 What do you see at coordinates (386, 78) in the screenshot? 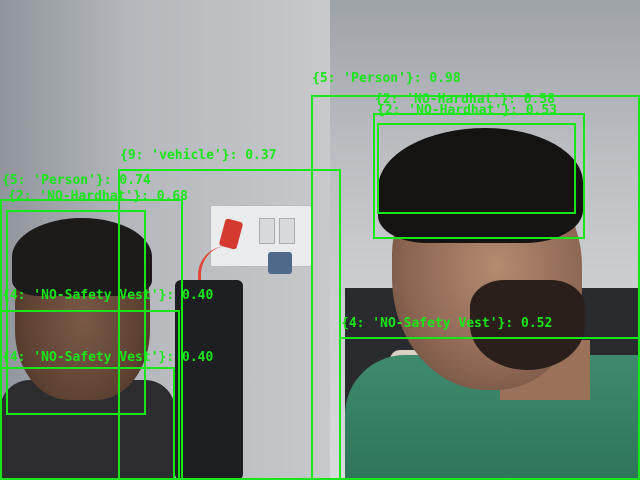
I see `detection-label: {5: 'Person'}: 0.98` at bounding box center [386, 78].